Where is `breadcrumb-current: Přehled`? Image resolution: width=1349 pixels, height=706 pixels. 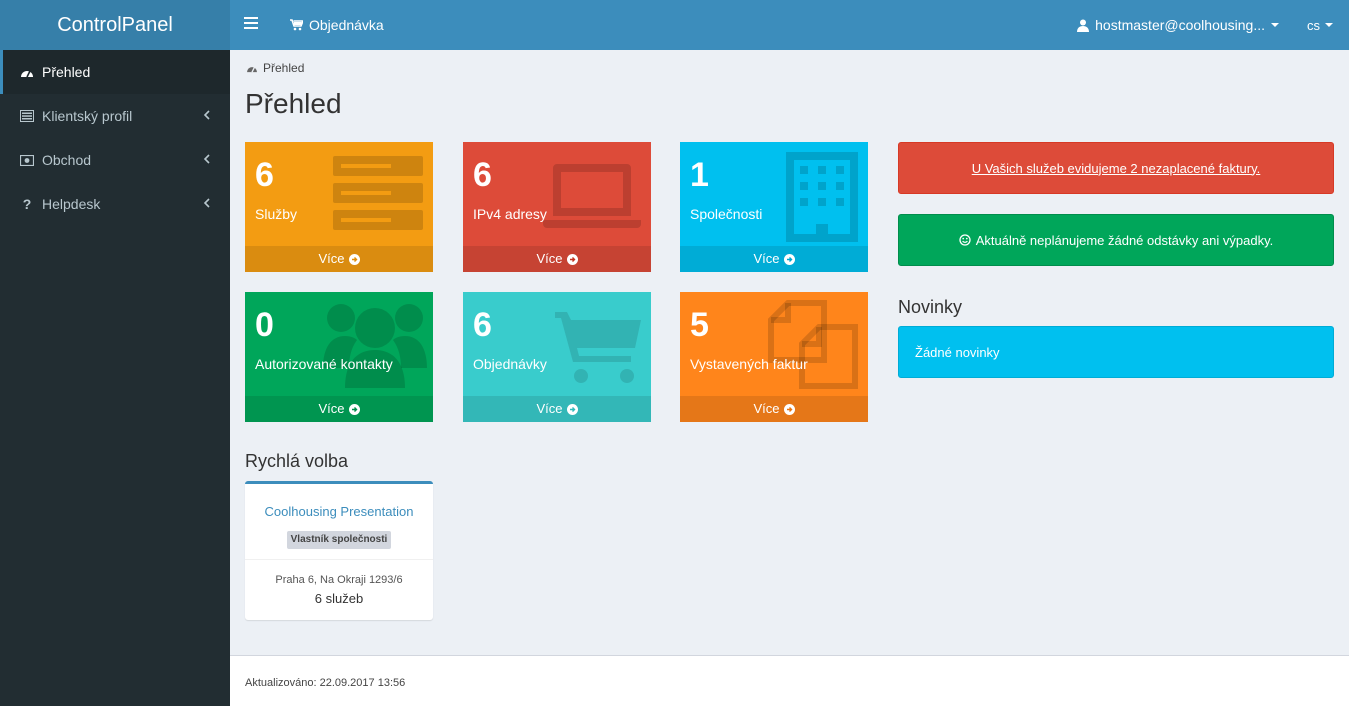
breadcrumb-current: Přehled is located at coordinates (283, 68).